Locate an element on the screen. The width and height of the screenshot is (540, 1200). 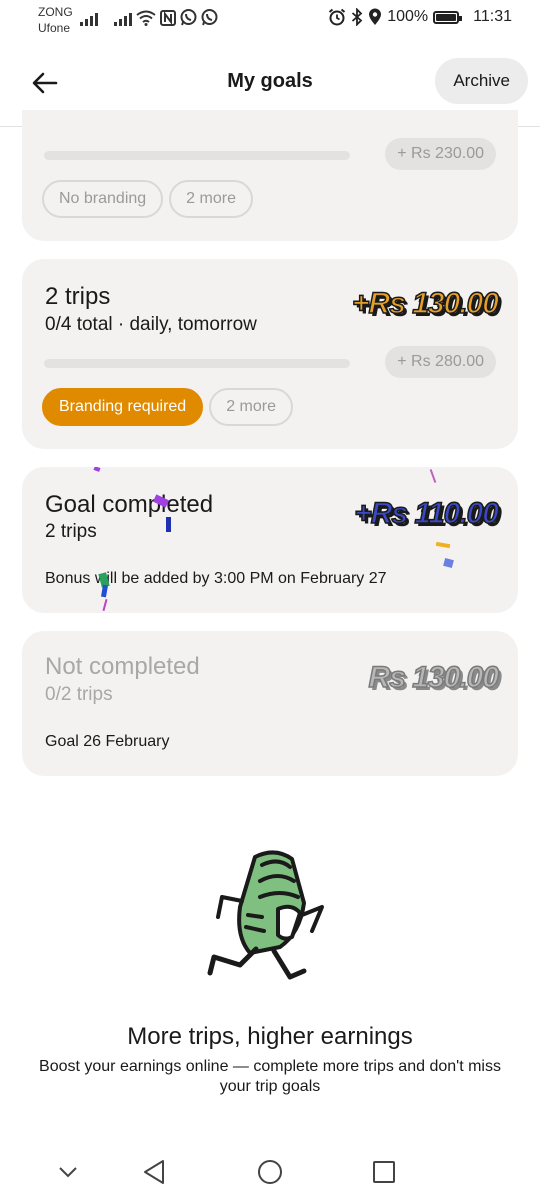
archive-button: Archive is located at coordinates (481, 81).